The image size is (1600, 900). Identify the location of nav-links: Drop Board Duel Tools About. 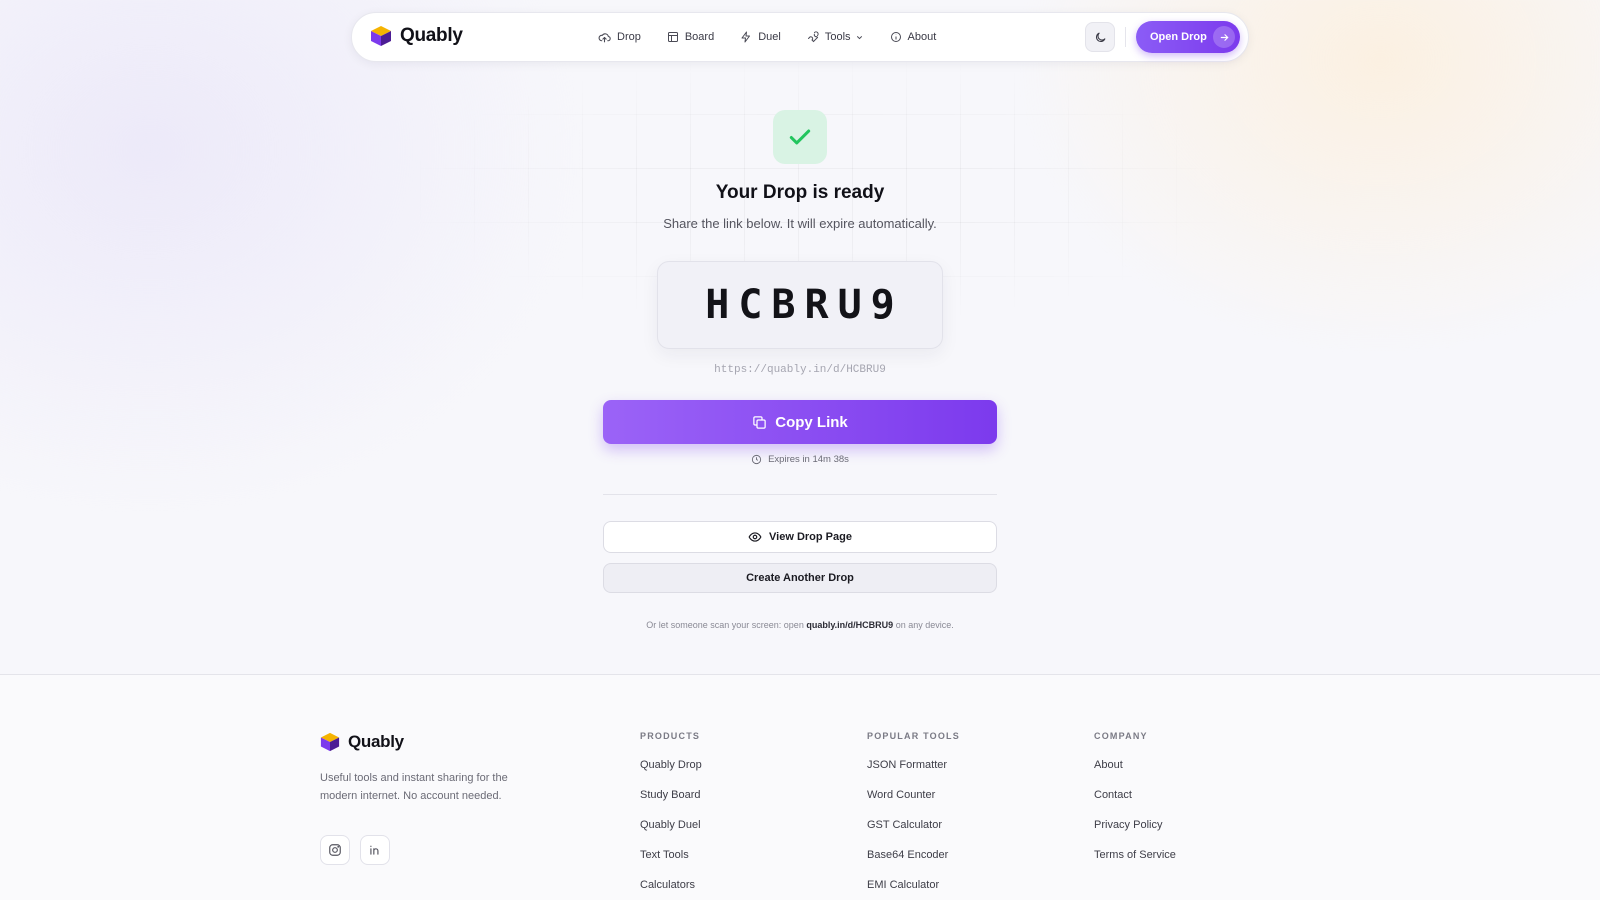
(780, 37).